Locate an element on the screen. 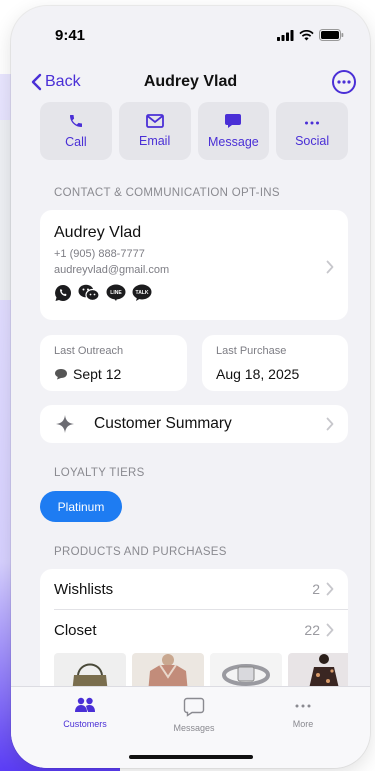 This screenshot has width=375, height=771. messaging-channels: LINE TALK is located at coordinates (111, 293).